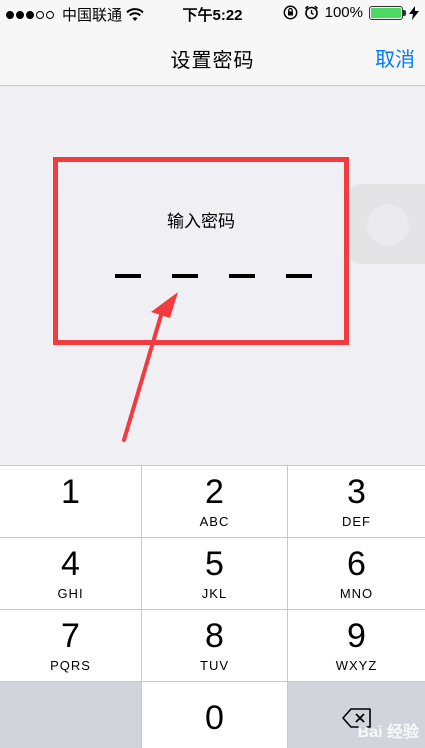 The height and width of the screenshot is (748, 425). I want to click on key-2: 2 ABC, so click(215, 501).